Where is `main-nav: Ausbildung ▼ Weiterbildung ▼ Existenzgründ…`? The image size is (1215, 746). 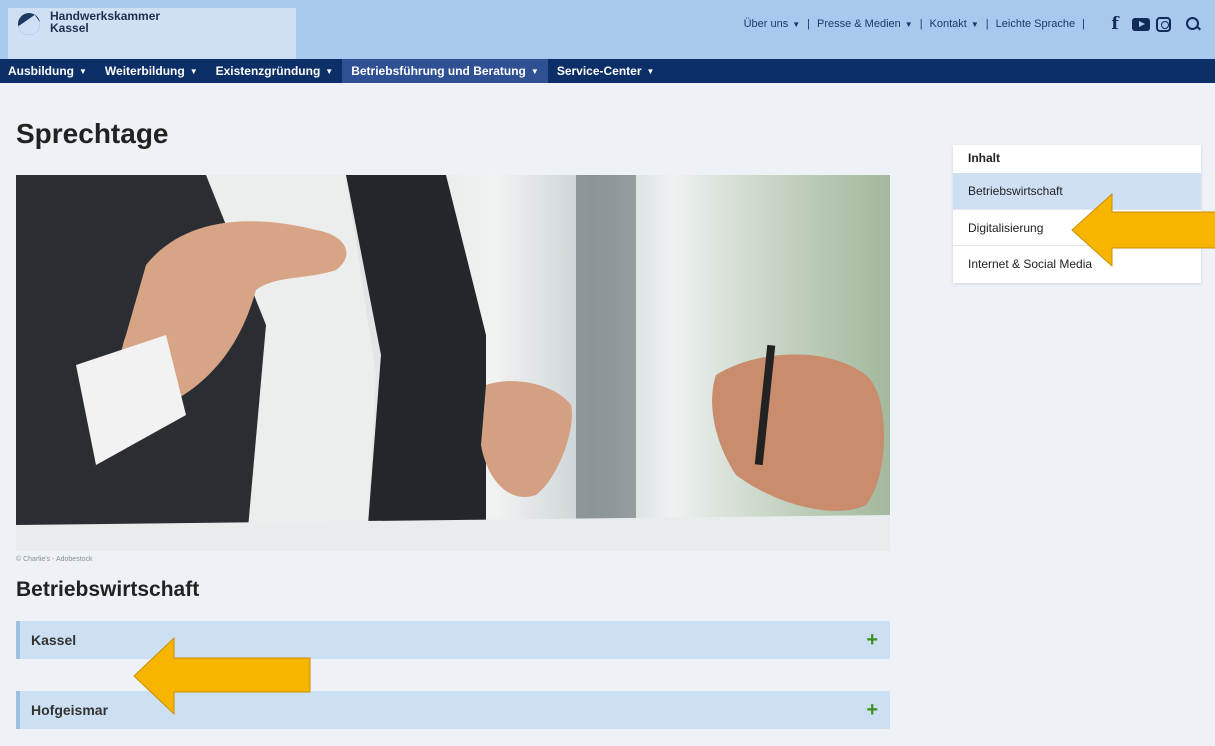 main-nav: Ausbildung ▼ Weiterbildung ▼ Existenzgründ… is located at coordinates (607, 71).